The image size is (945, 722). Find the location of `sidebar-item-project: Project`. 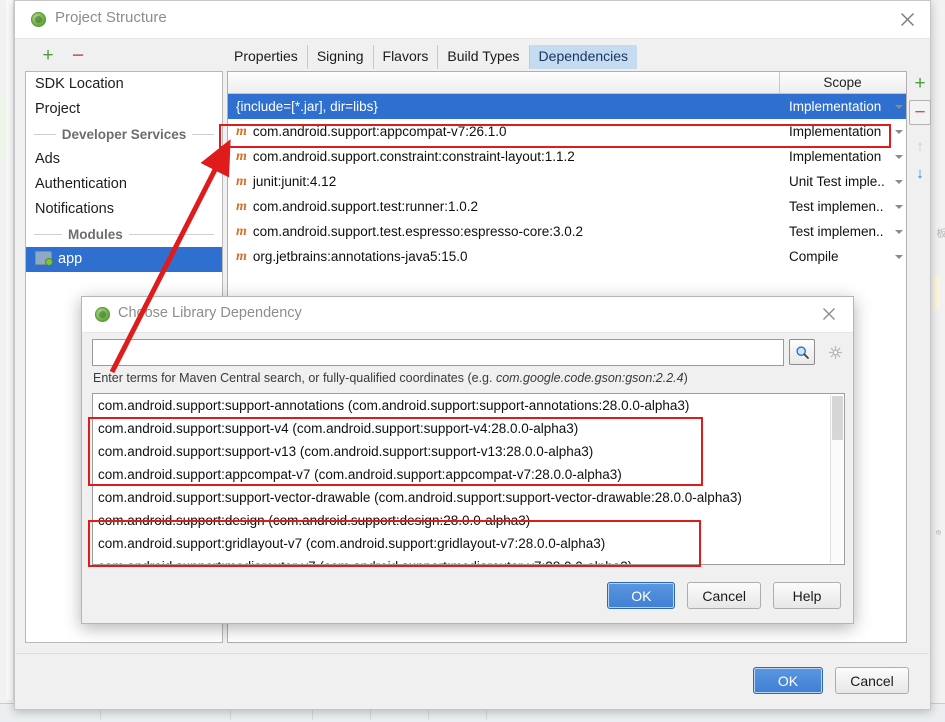

sidebar-item-project: Project is located at coordinates (124, 109).